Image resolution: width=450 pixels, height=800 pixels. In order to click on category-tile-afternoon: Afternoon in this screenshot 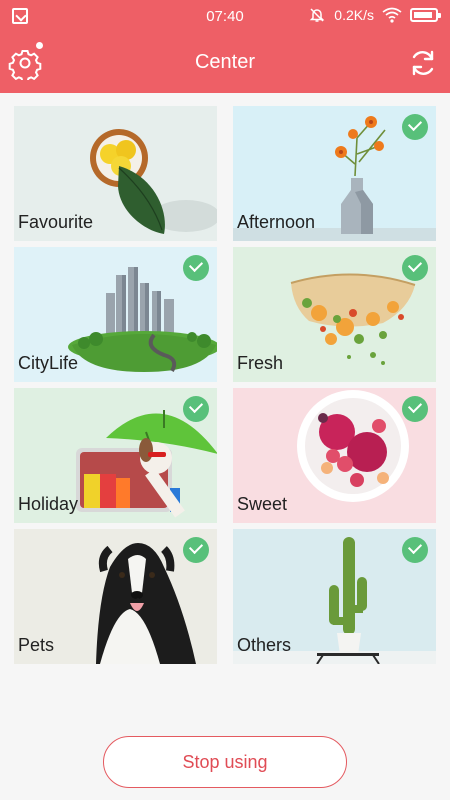, I will do `click(334, 173)`.